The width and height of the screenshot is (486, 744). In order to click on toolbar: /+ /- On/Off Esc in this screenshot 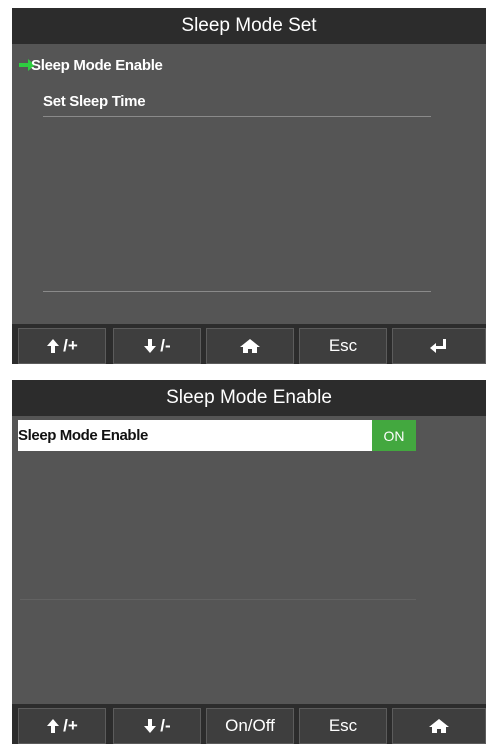, I will do `click(249, 724)`.